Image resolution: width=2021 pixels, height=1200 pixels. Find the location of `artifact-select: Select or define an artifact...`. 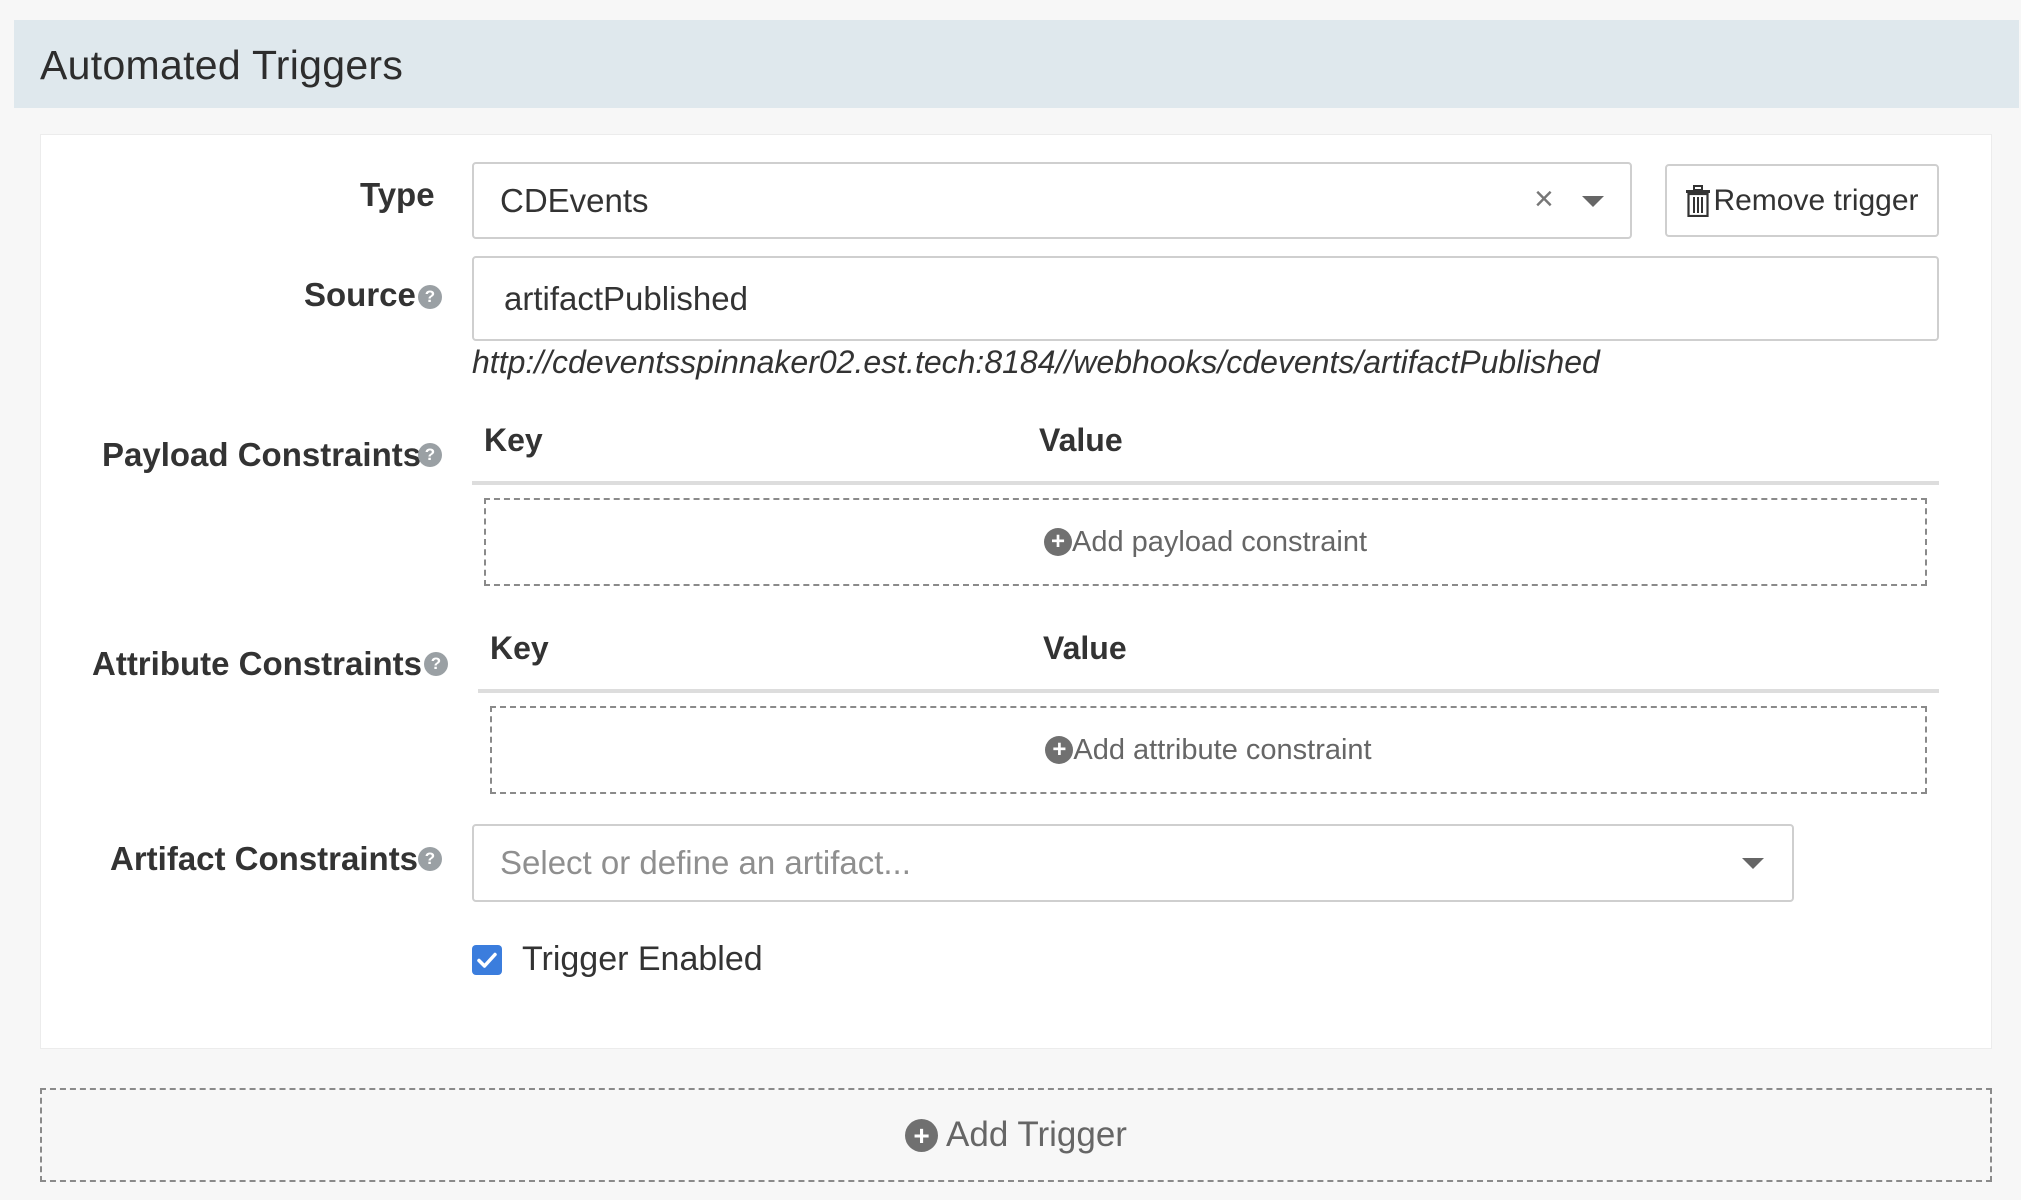

artifact-select: Select or define an artifact... is located at coordinates (1133, 863).